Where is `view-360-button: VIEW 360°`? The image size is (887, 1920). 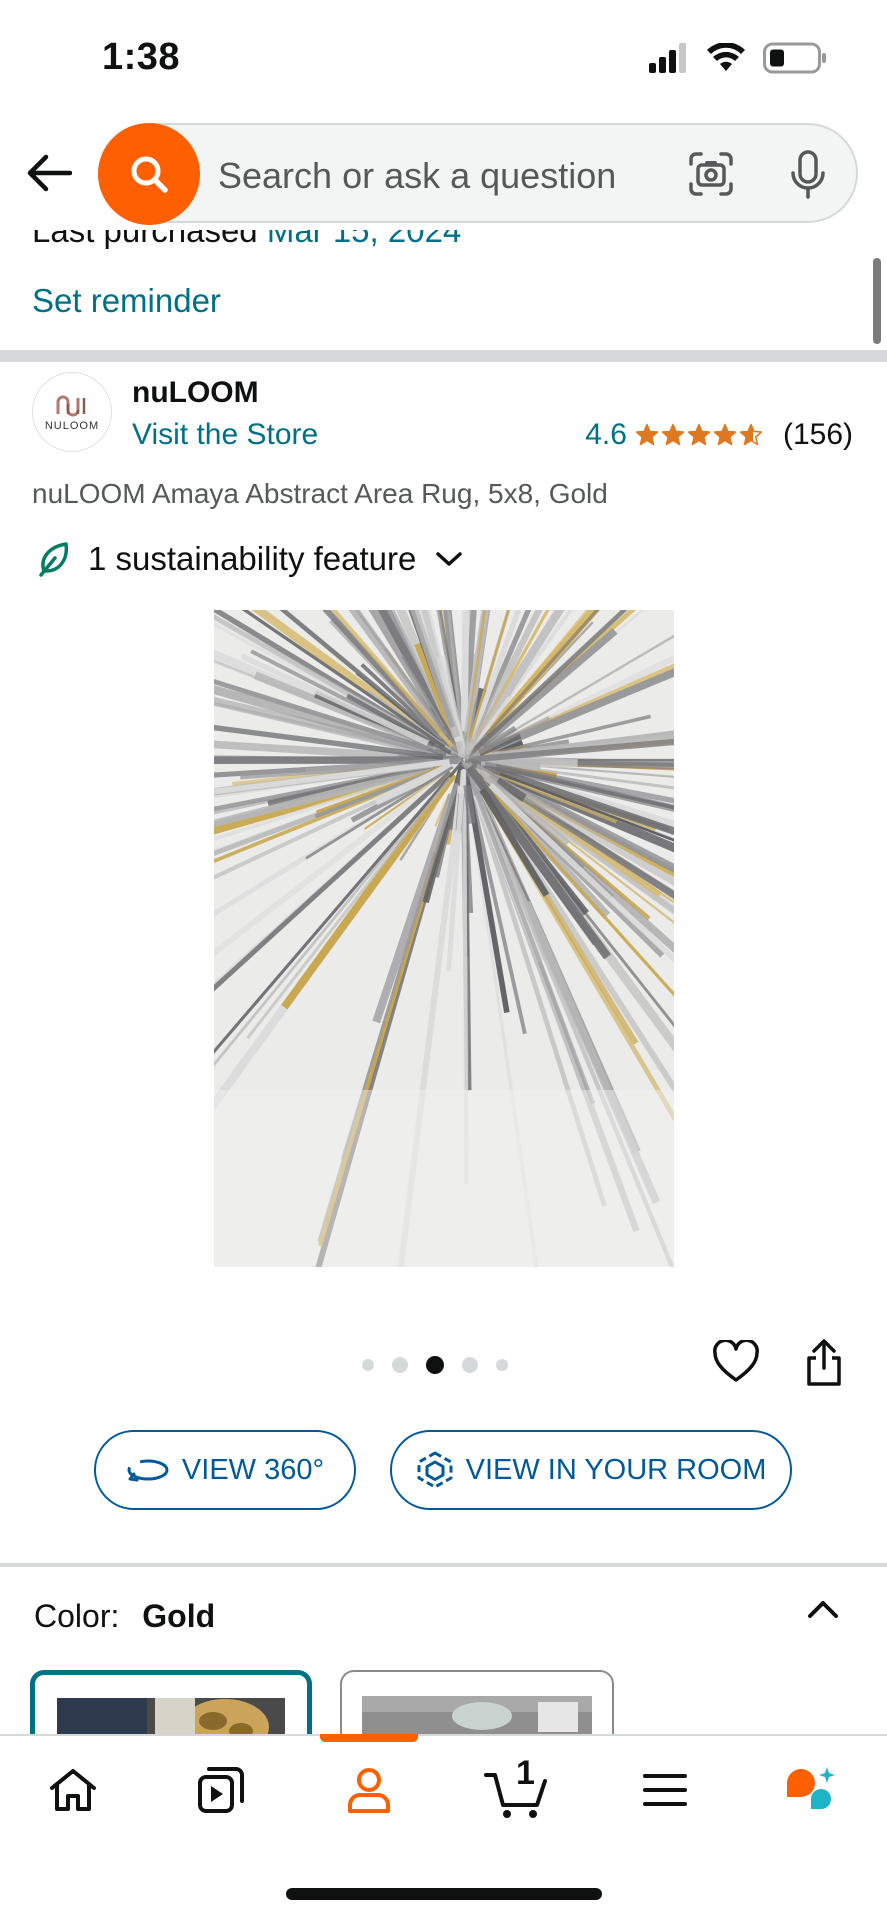
view-360-button: VIEW 360° is located at coordinates (225, 1470).